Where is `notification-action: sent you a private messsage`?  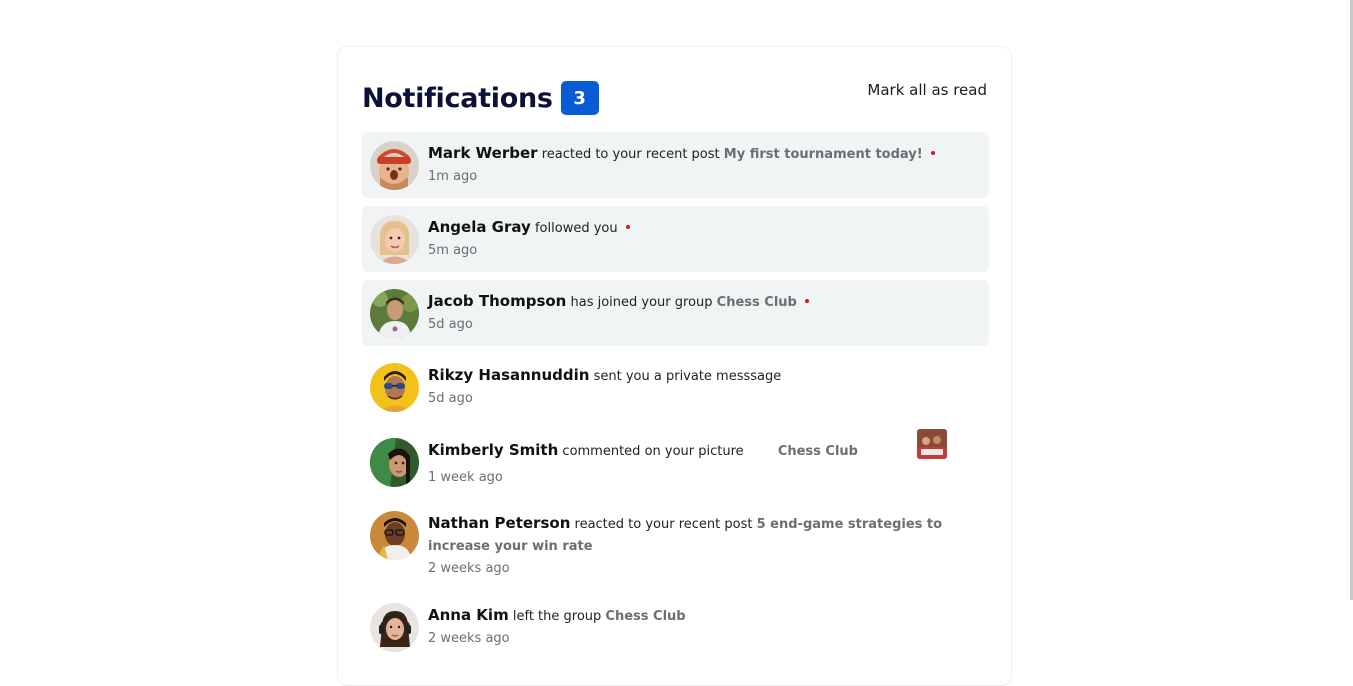
notification-action: sent you a private messsage is located at coordinates (687, 376).